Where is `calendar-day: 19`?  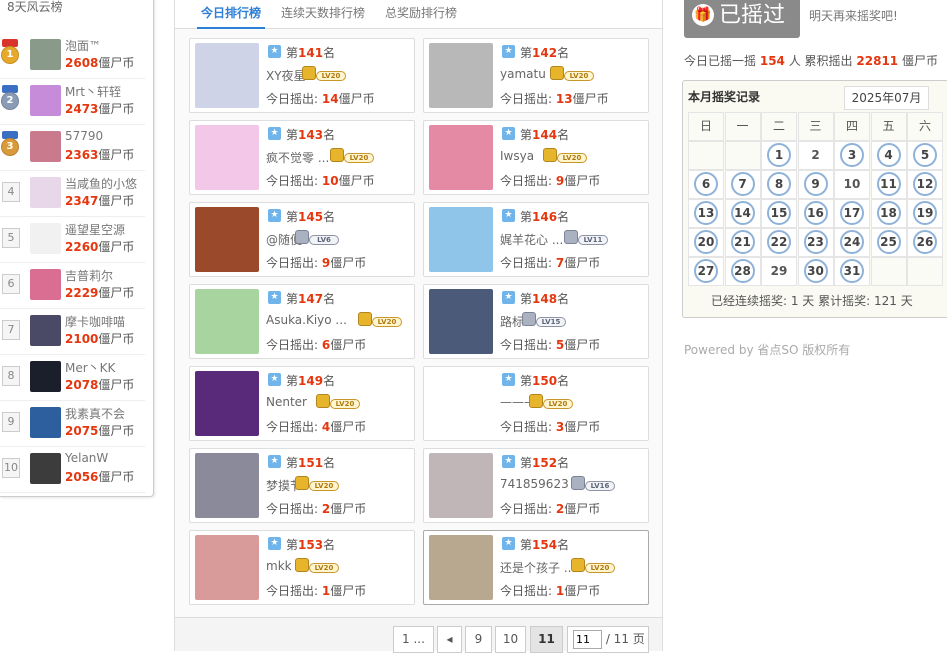 calendar-day: 19 is located at coordinates (925, 213).